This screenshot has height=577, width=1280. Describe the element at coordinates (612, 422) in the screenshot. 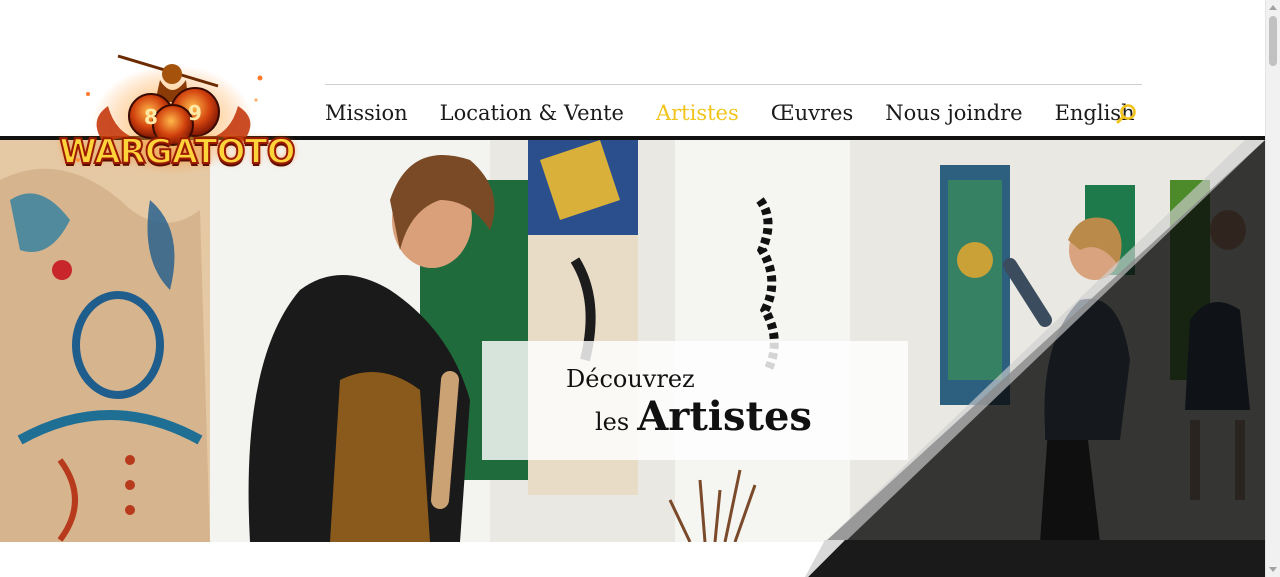

I see `hero-heading-small: les` at that location.